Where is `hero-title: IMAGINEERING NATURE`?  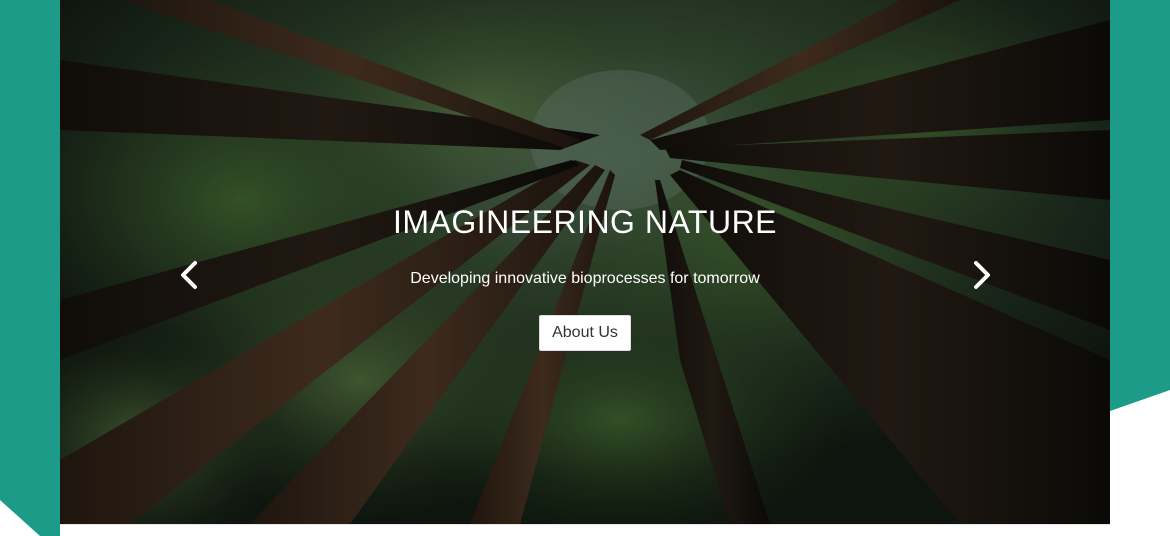
hero-title: IMAGINEERING NATURE is located at coordinates (585, 222).